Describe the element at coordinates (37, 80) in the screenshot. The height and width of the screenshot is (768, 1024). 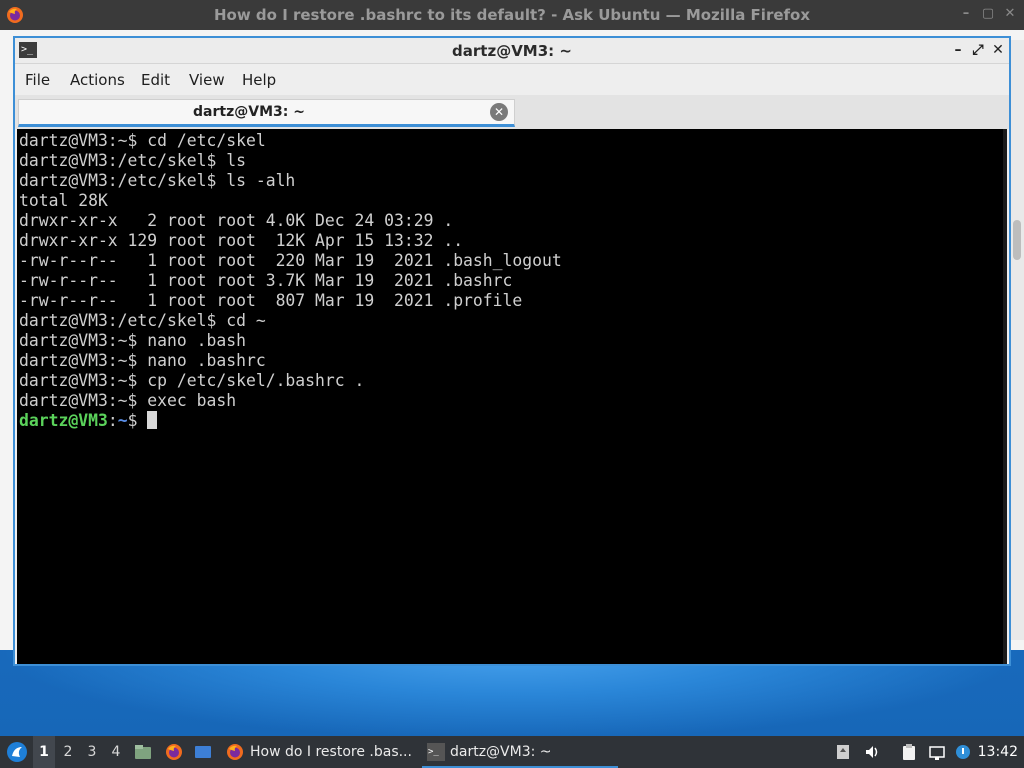
I see `menu-file: File` at that location.